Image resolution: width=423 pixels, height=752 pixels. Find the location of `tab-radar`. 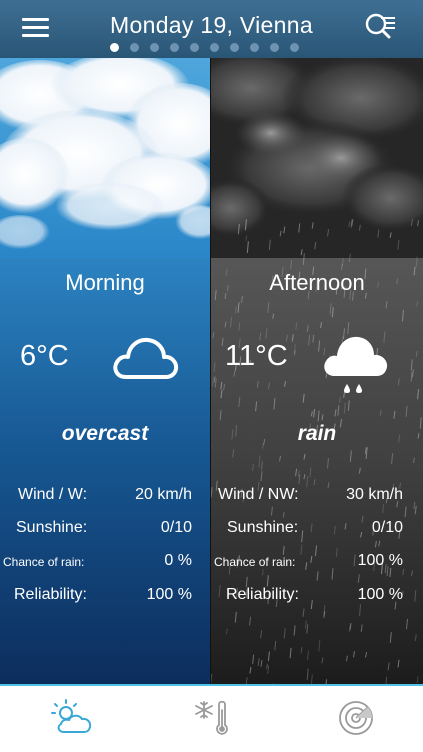

tab-radar is located at coordinates (356, 718).